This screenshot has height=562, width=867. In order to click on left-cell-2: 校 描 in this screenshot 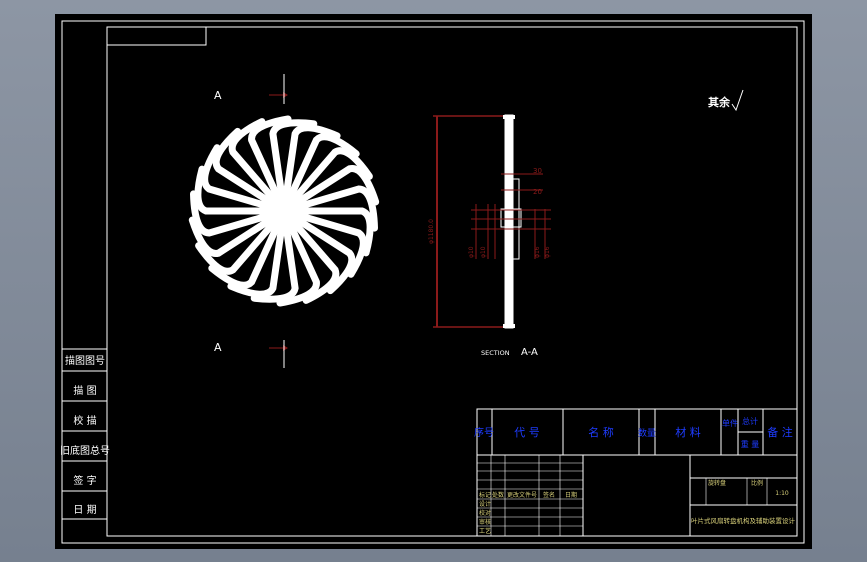, I will do `click(84, 420)`.